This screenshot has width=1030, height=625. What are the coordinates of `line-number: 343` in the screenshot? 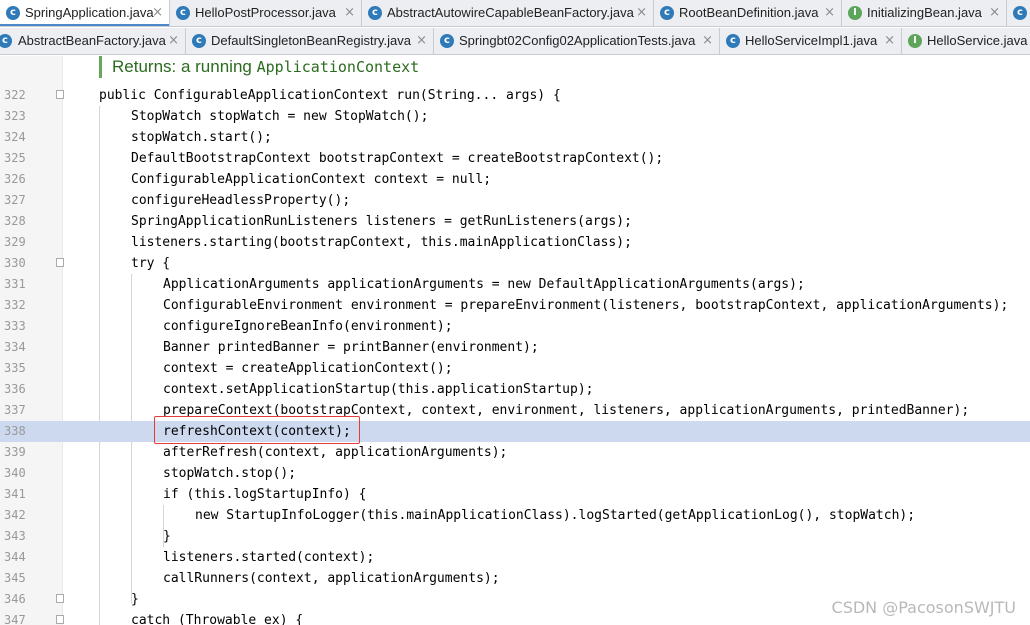 It's located at (15, 536).